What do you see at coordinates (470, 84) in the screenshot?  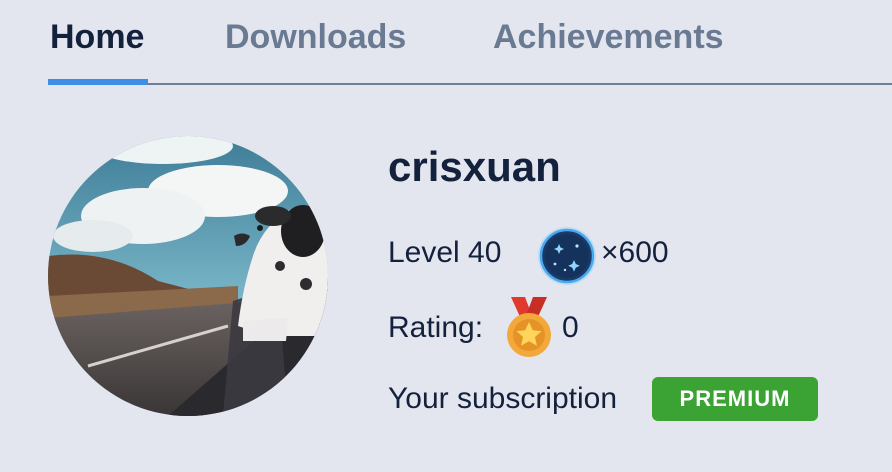 I see `tab-divider` at bounding box center [470, 84].